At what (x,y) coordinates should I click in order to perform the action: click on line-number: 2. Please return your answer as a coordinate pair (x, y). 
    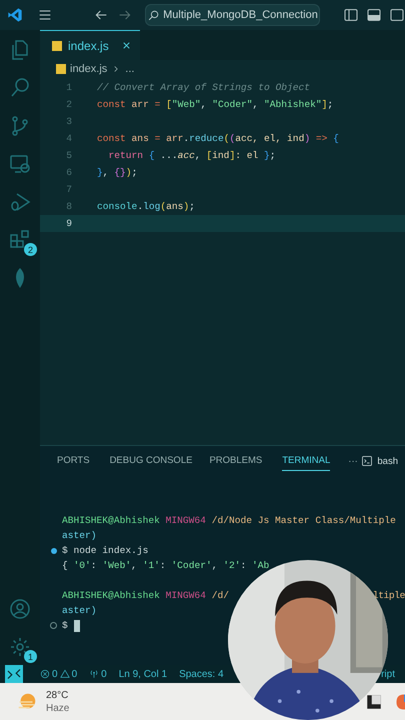
    Looking at the image, I should click on (68, 104).